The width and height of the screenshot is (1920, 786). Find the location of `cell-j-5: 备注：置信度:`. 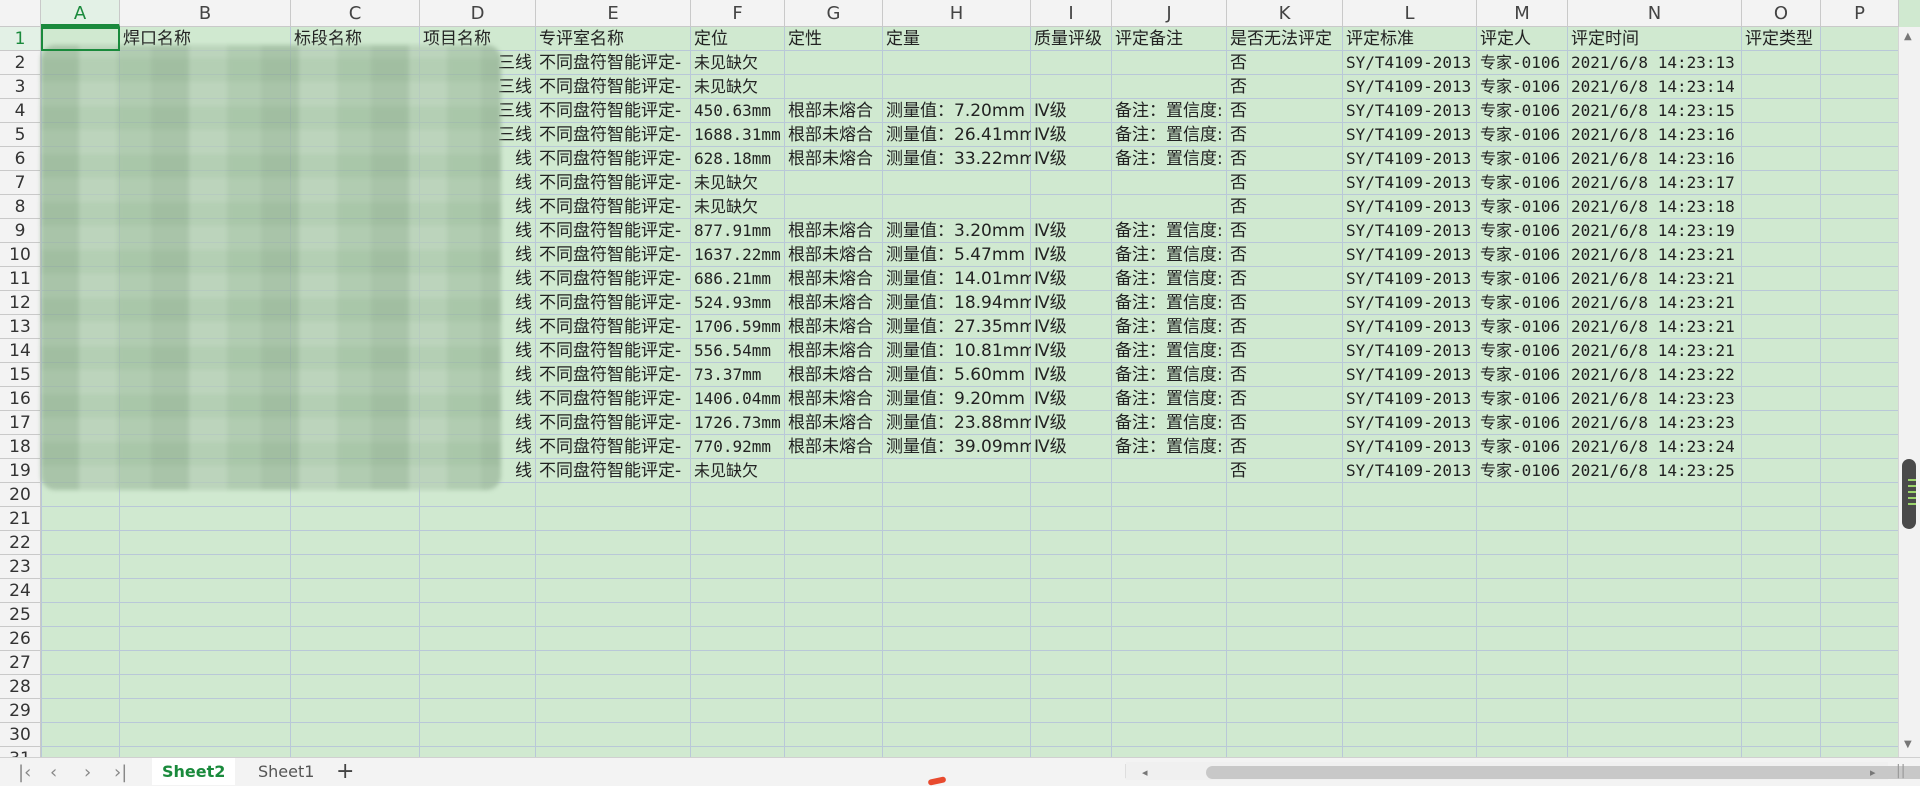

cell-j-5: 备注：置信度: is located at coordinates (1169, 135).